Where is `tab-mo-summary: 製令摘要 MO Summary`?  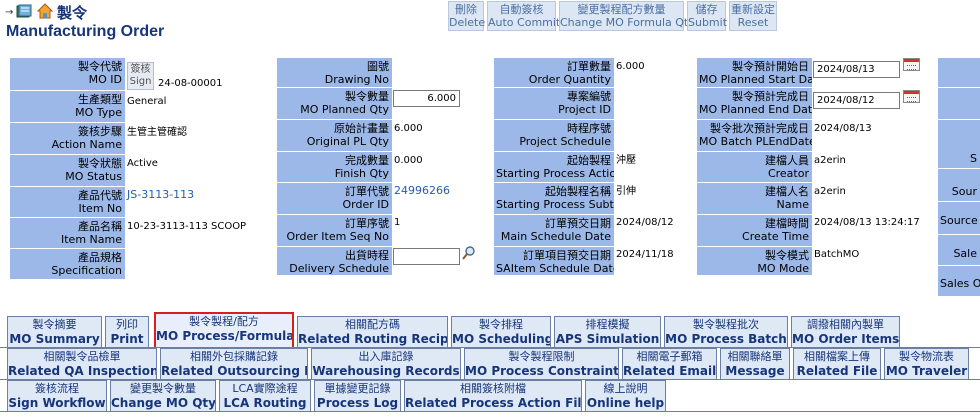
tab-mo-summary: 製令摘要 MO Summary is located at coordinates (54, 331).